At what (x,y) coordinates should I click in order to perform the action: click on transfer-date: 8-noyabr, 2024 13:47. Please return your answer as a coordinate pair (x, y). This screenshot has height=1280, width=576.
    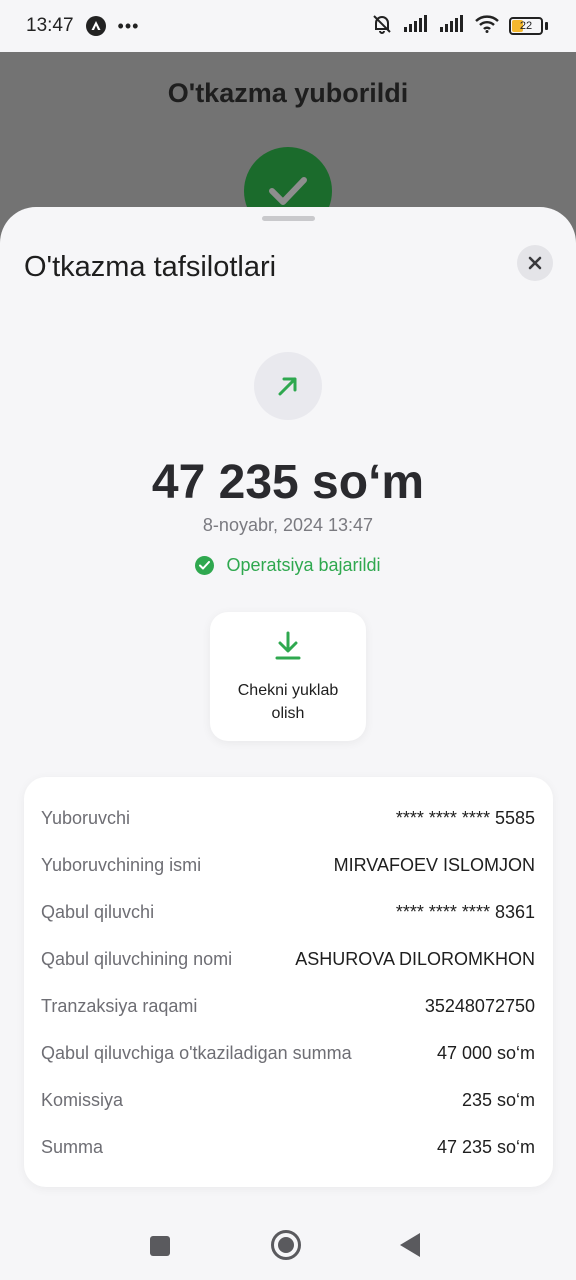
    Looking at the image, I should click on (288, 525).